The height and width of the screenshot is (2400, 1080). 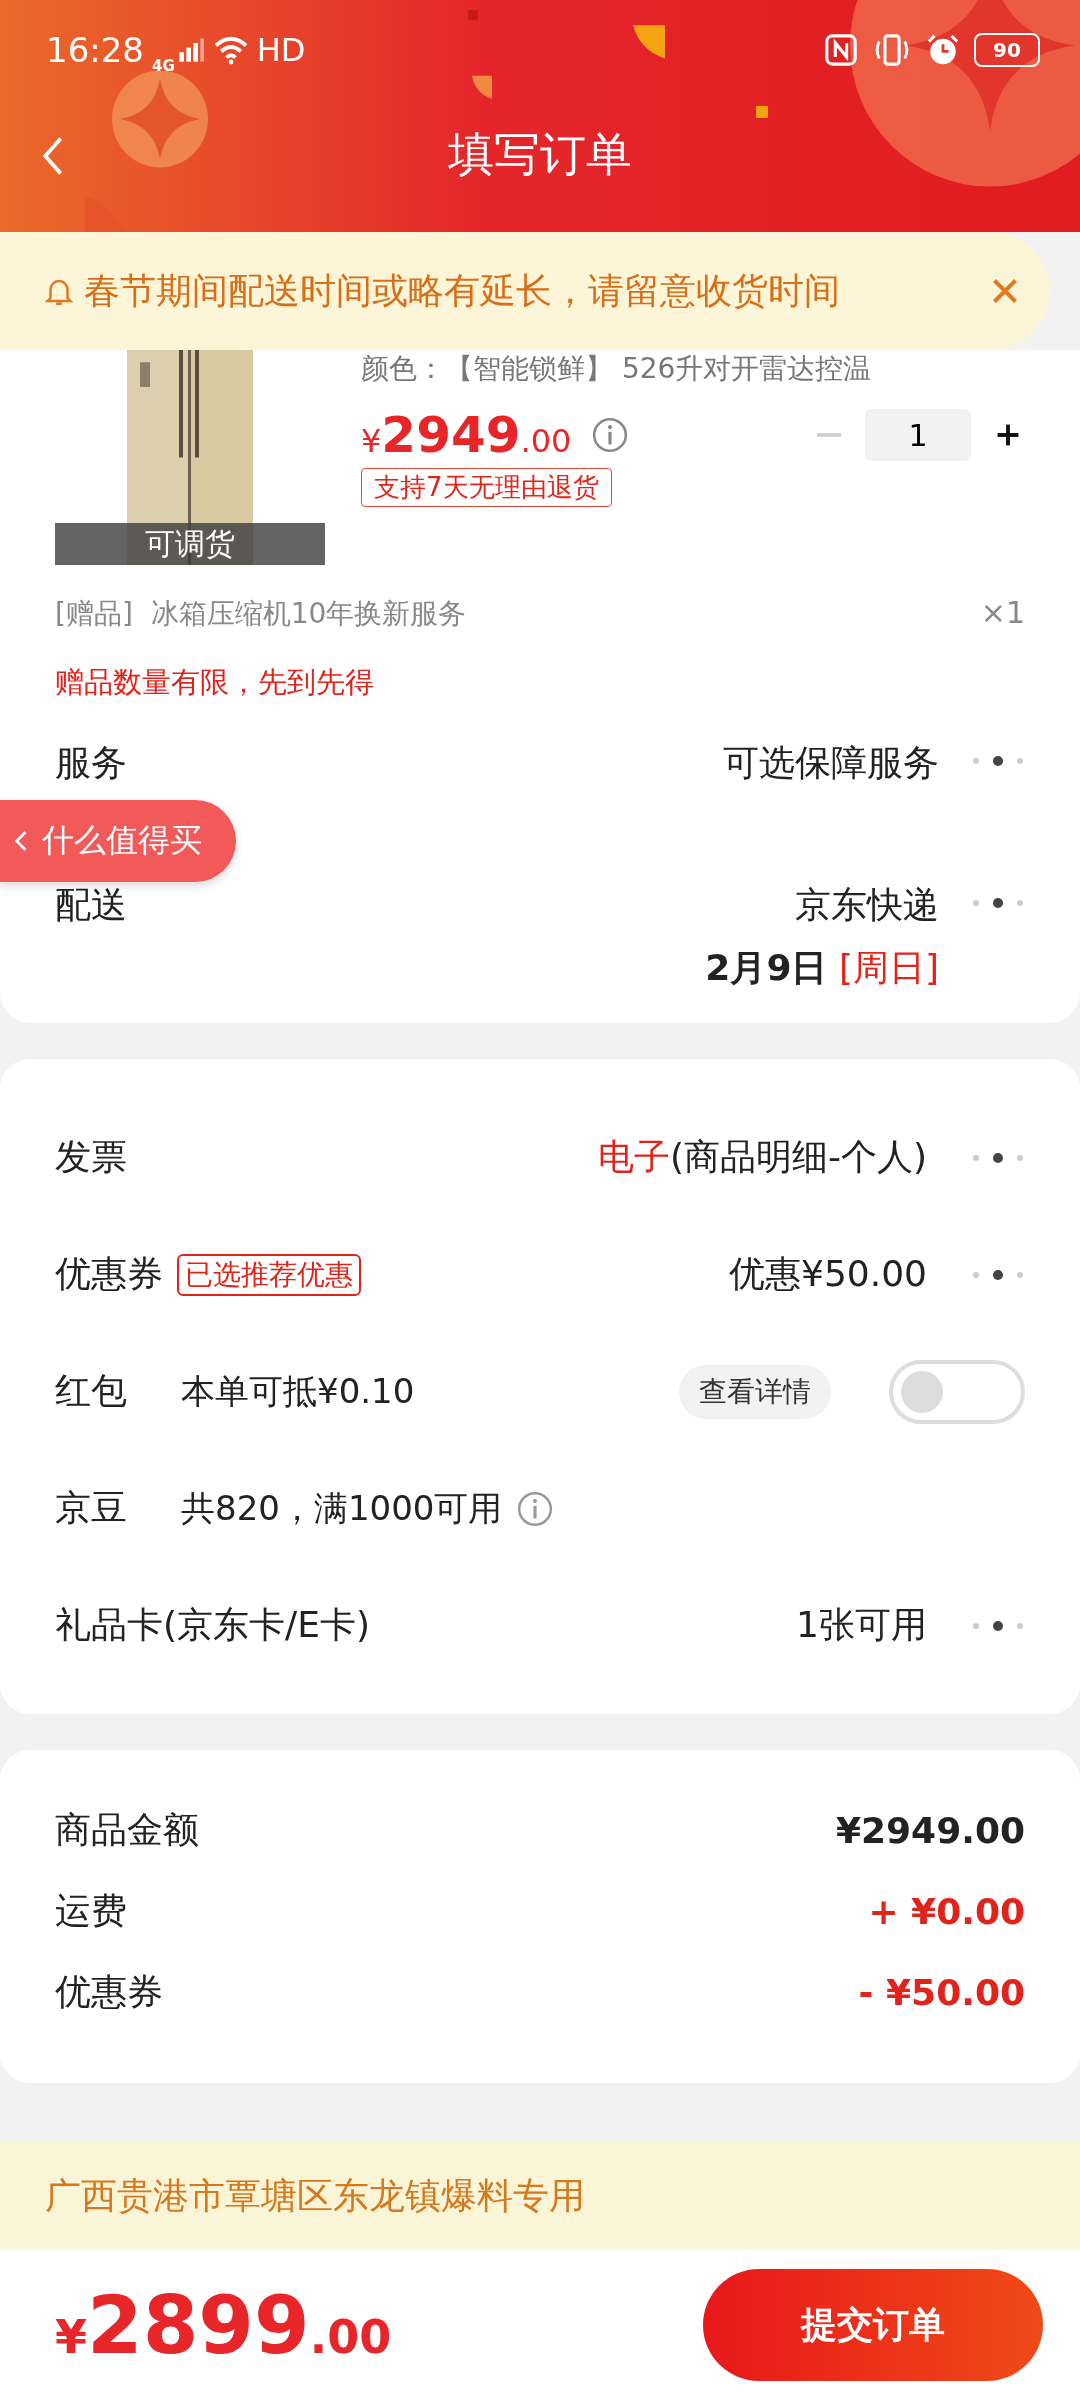 What do you see at coordinates (163, 66) in the screenshot?
I see `network-label: 4G` at bounding box center [163, 66].